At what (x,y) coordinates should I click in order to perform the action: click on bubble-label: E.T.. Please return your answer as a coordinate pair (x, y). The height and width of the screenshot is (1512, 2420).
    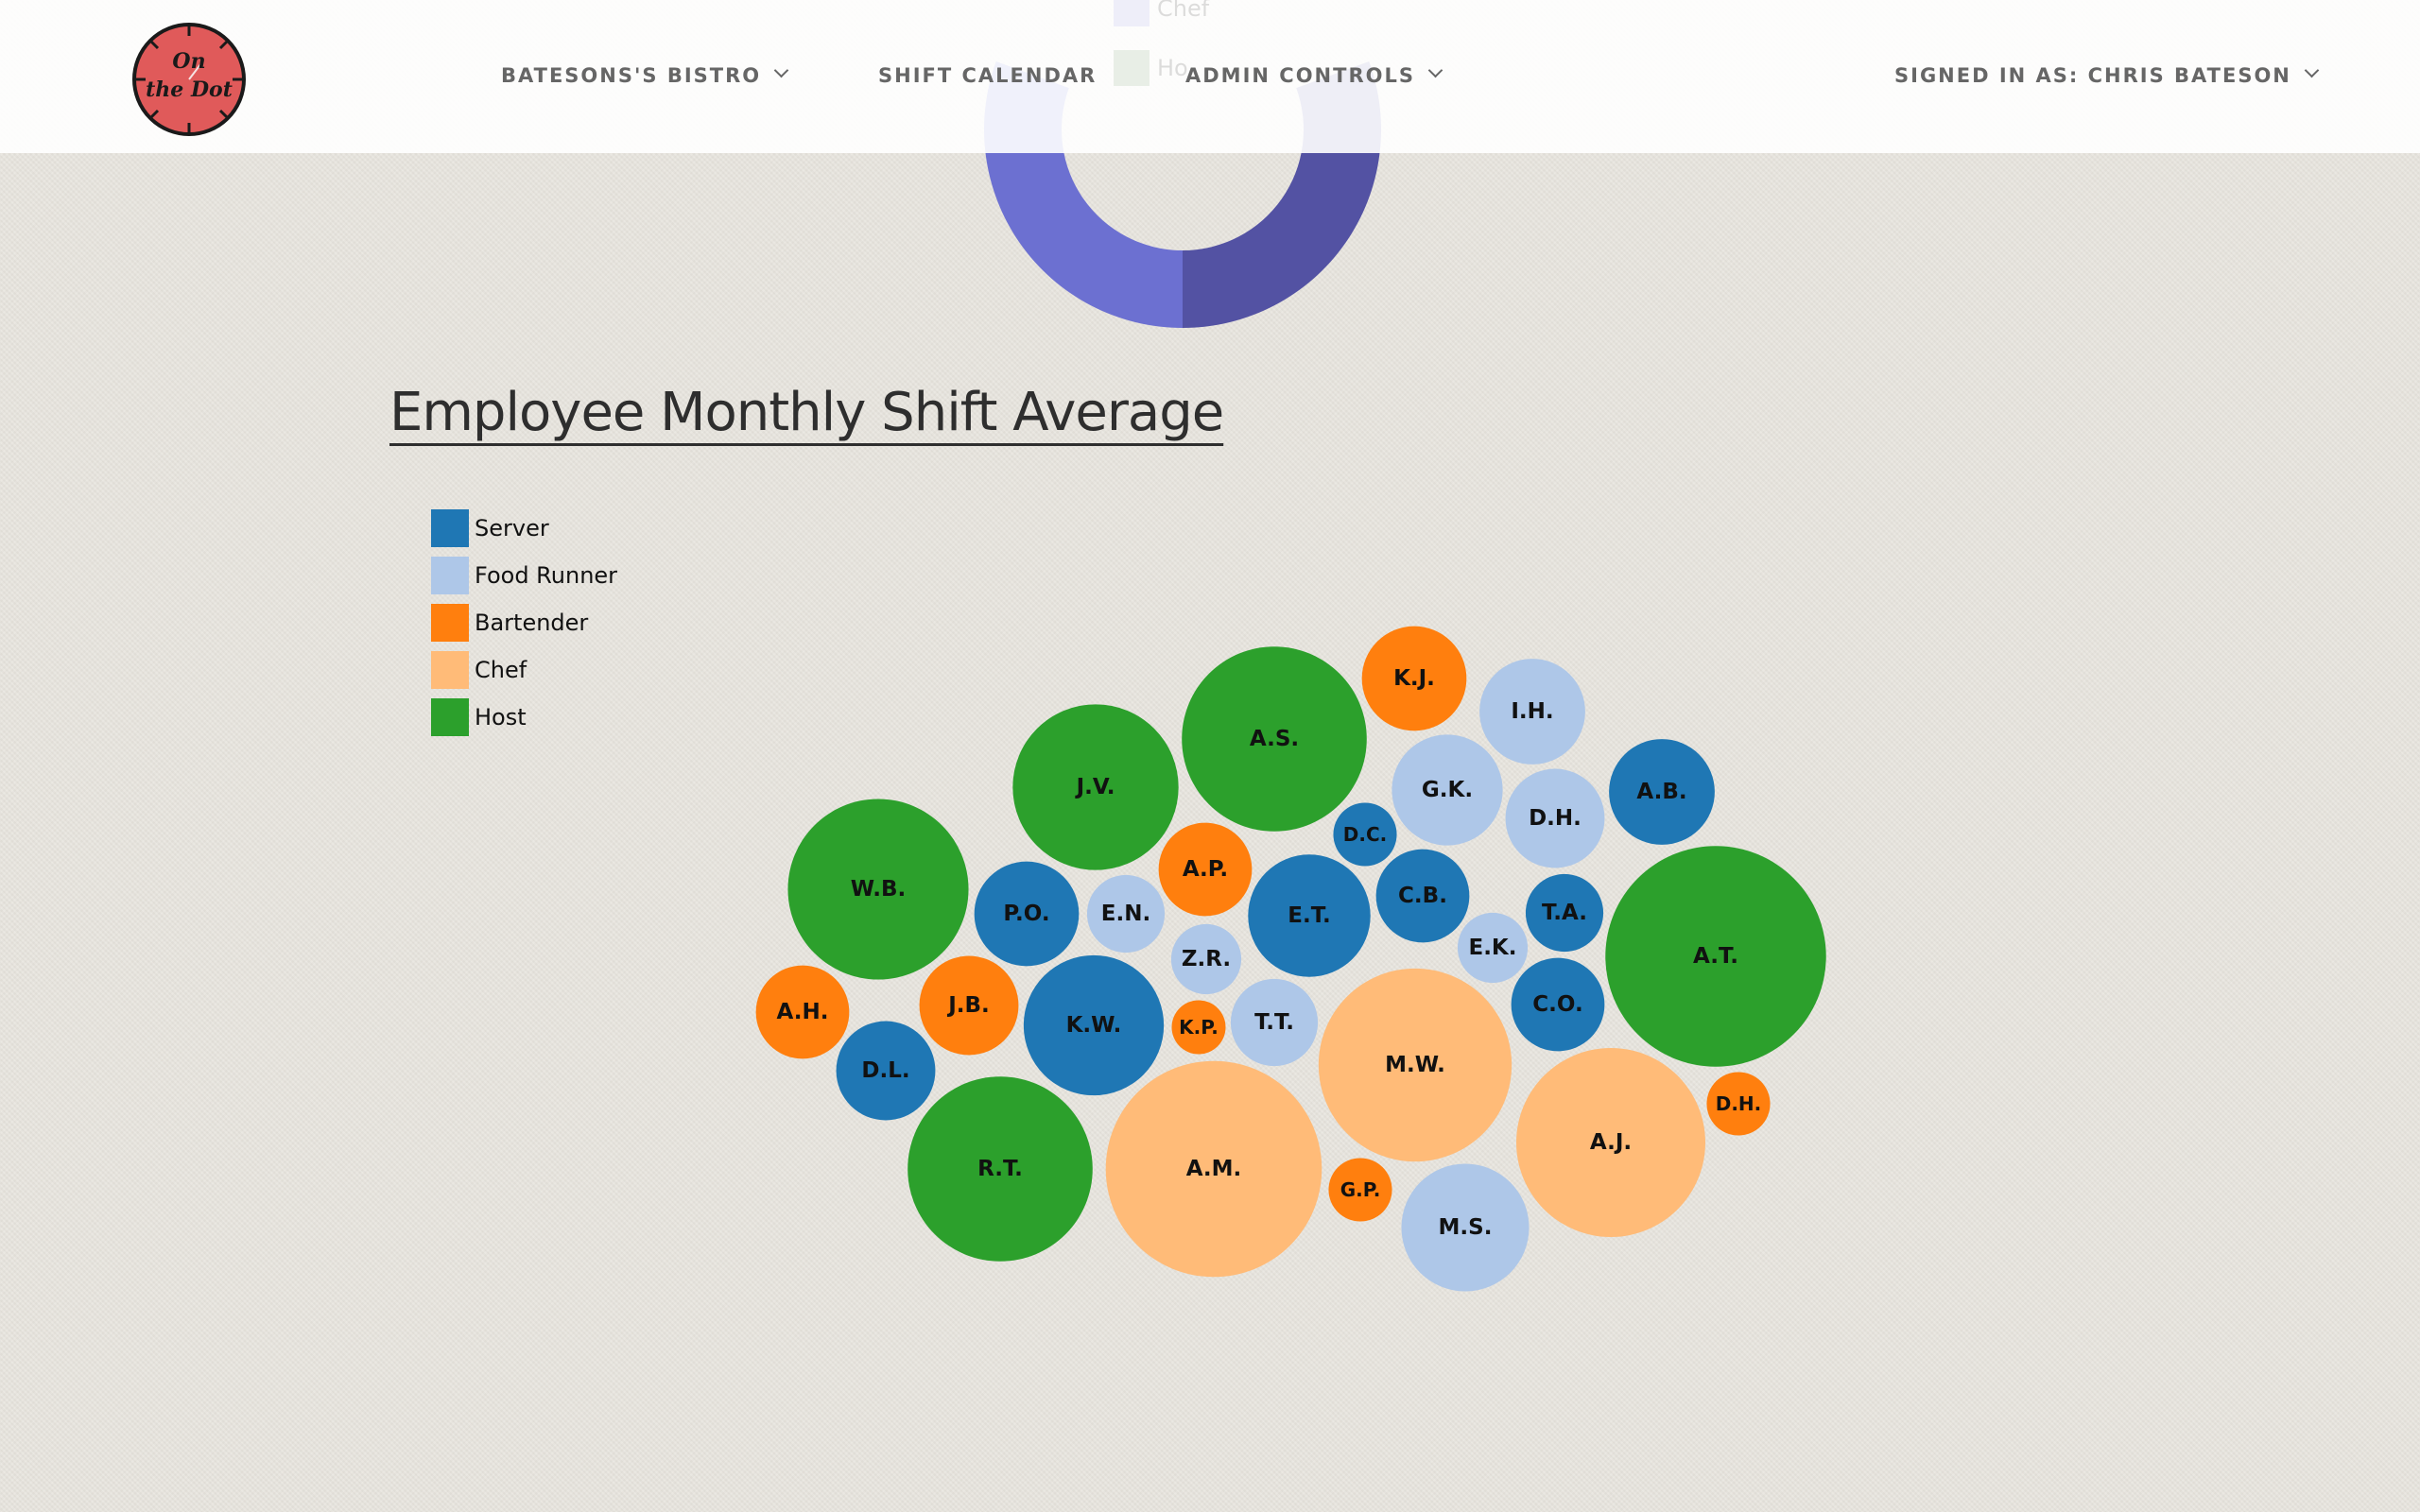
    Looking at the image, I should click on (1309, 915).